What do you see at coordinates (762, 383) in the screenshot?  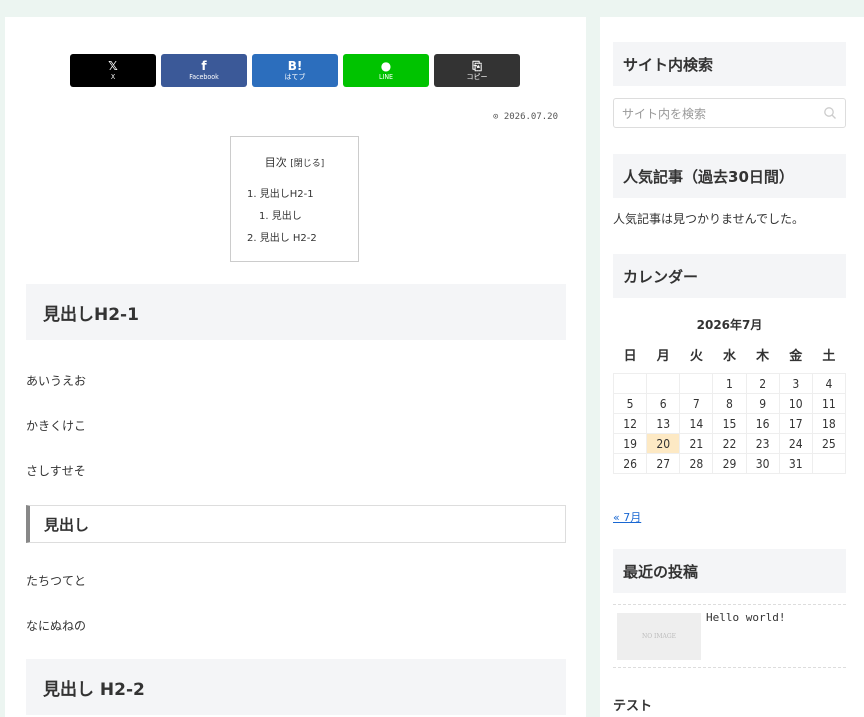 I see `calendar-day: 2` at bounding box center [762, 383].